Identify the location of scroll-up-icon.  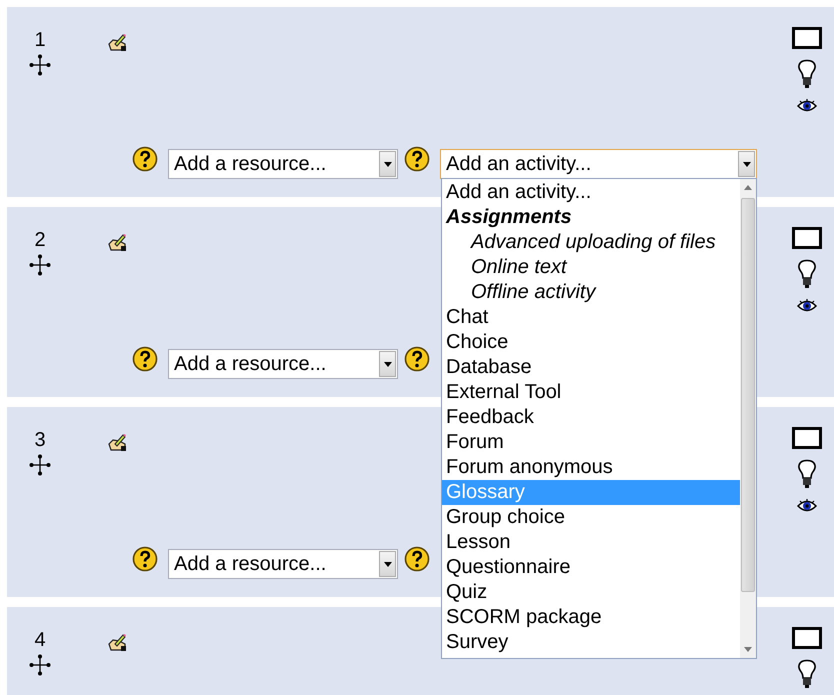
(748, 187).